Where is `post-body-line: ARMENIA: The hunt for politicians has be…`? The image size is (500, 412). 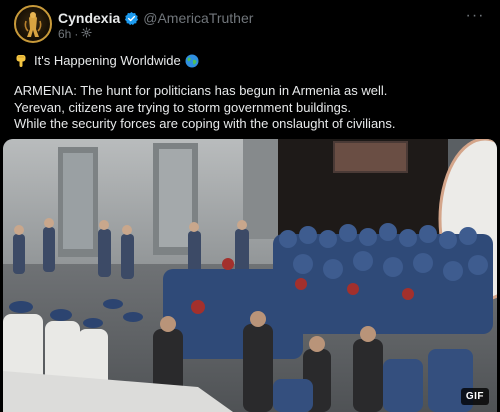 post-body-line: ARMENIA: The hunt for politicians has be… is located at coordinates (201, 90).